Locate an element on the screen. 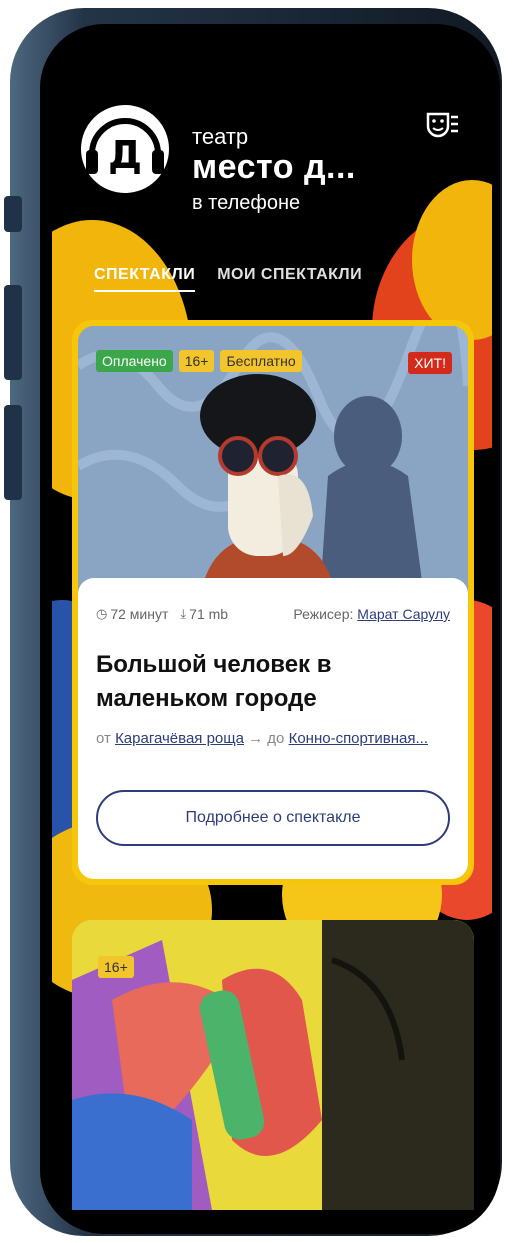 This screenshot has height=1242, width=507. age-badge: 16+ is located at coordinates (196, 361).